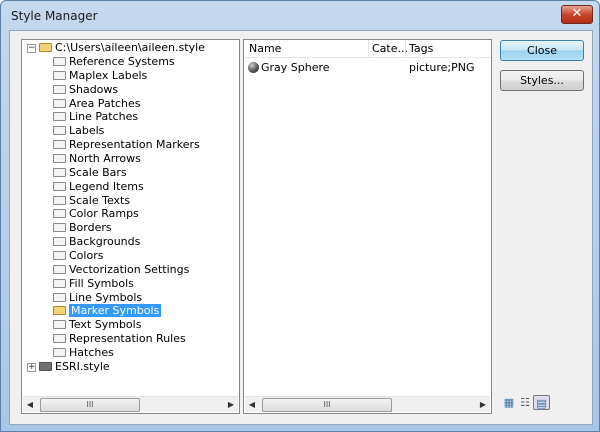 The image size is (600, 432). Describe the element at coordinates (542, 50) in the screenshot. I see `close-button: Close` at that location.